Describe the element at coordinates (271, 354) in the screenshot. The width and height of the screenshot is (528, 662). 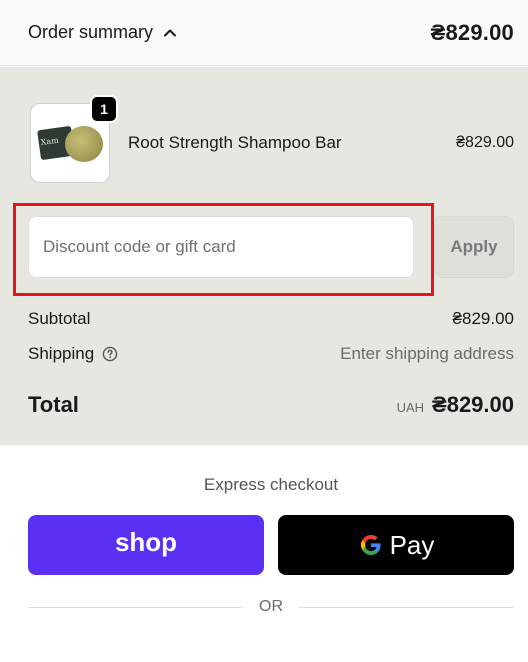
I see `shipping-row: Shipping Enter shipping address` at that location.